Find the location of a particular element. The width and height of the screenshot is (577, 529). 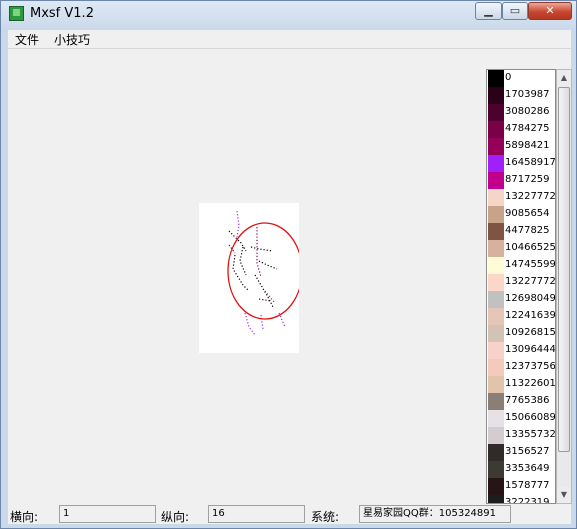

color-value: 1578777 is located at coordinates (527, 485).